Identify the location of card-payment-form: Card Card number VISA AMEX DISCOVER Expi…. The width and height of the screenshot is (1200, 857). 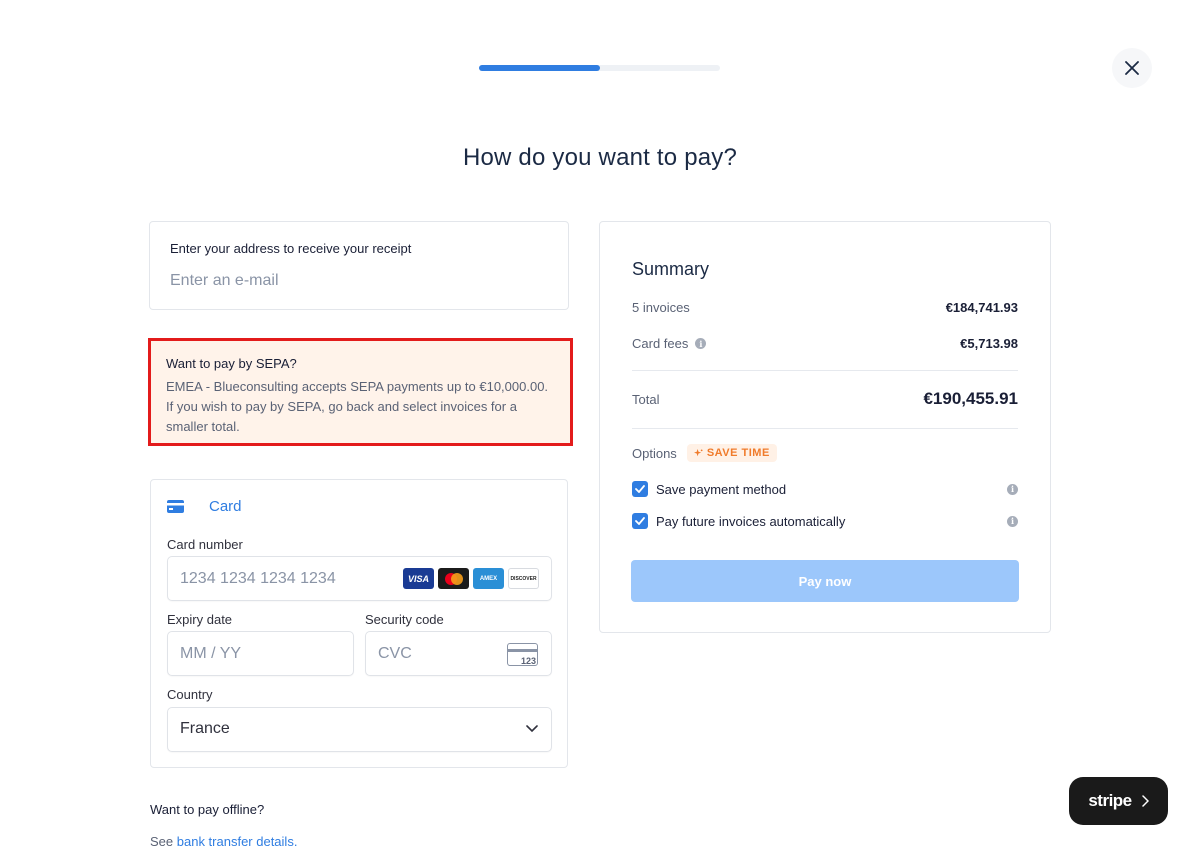
(359, 623).